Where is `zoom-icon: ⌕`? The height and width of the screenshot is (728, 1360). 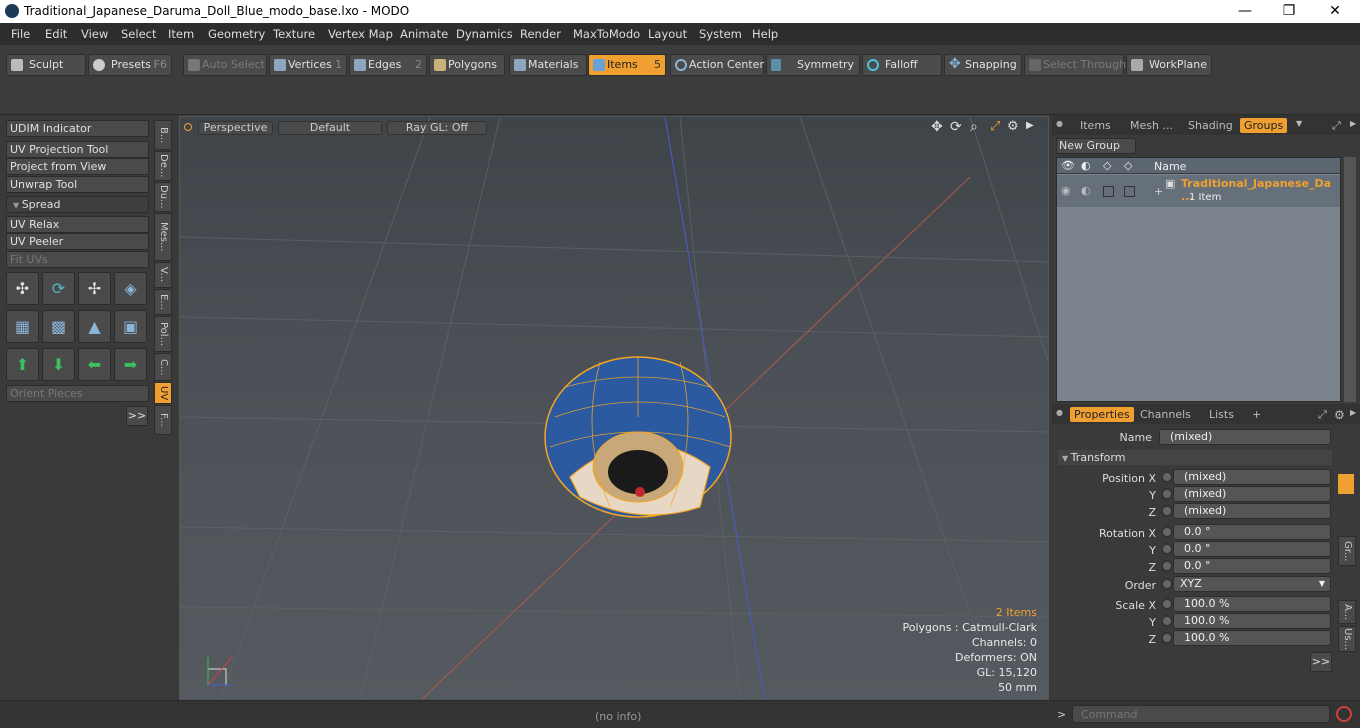
zoom-icon: ⌕ is located at coordinates (974, 127).